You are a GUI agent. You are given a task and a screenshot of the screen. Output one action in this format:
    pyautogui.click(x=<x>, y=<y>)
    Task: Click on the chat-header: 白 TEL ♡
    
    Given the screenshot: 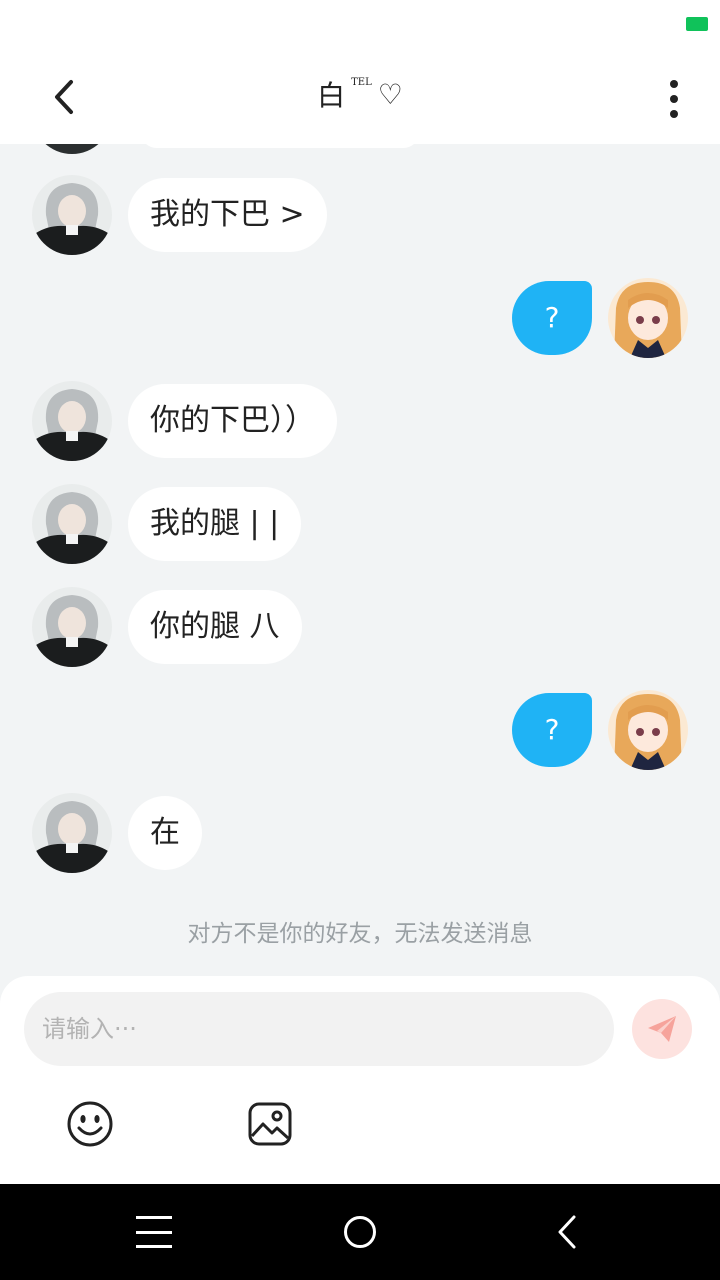 What is the action you would take?
    pyautogui.click(x=360, y=97)
    